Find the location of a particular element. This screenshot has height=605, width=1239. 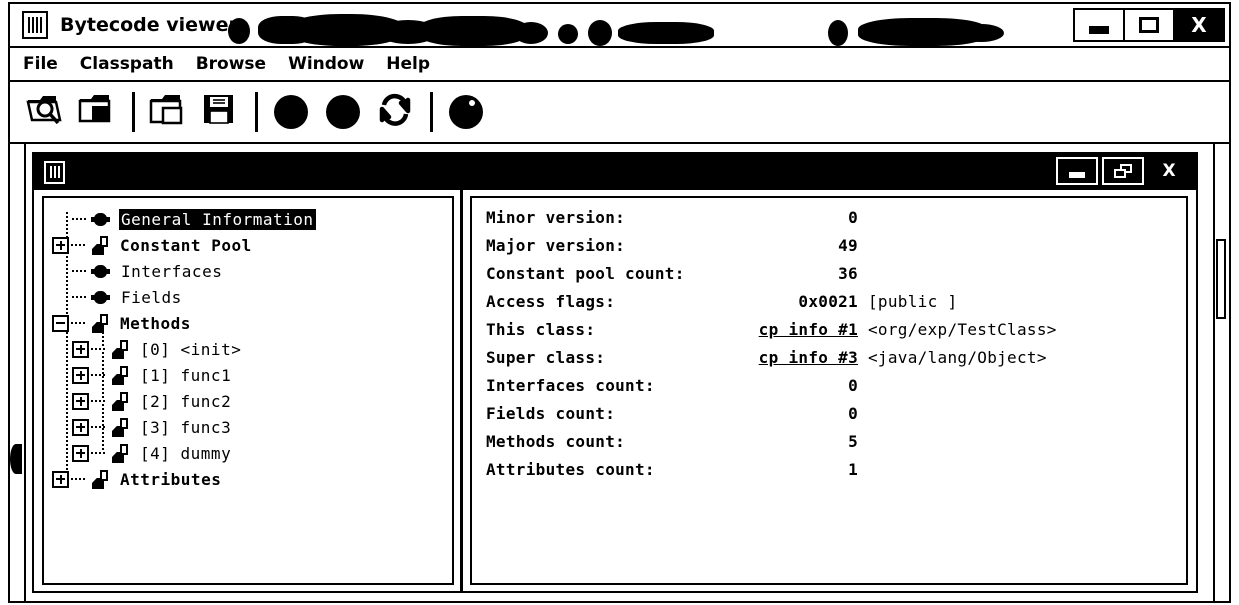

internal-restore-button is located at coordinates (1123, 171).